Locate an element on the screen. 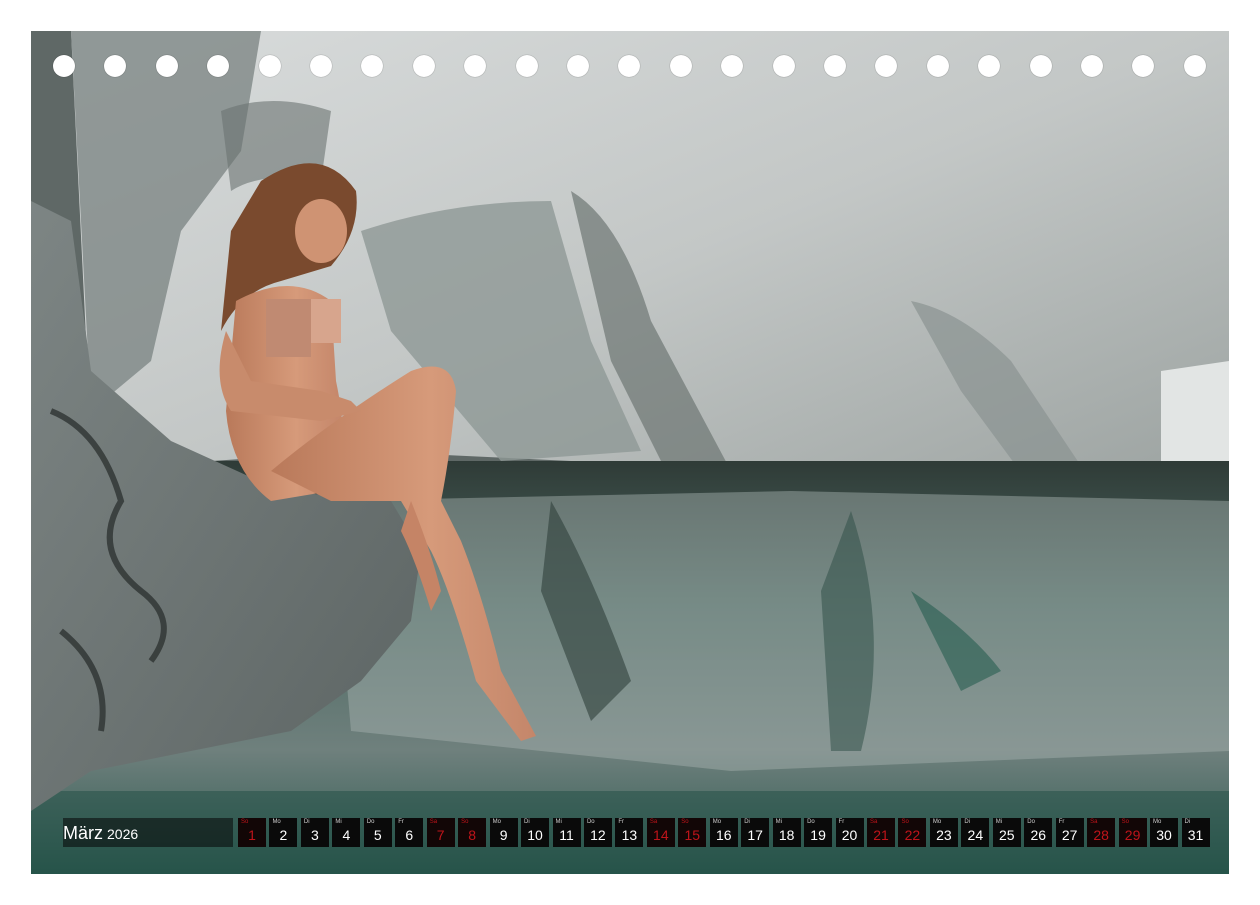 This screenshot has height=905, width=1260. day-cell: Do 12 is located at coordinates (597, 832).